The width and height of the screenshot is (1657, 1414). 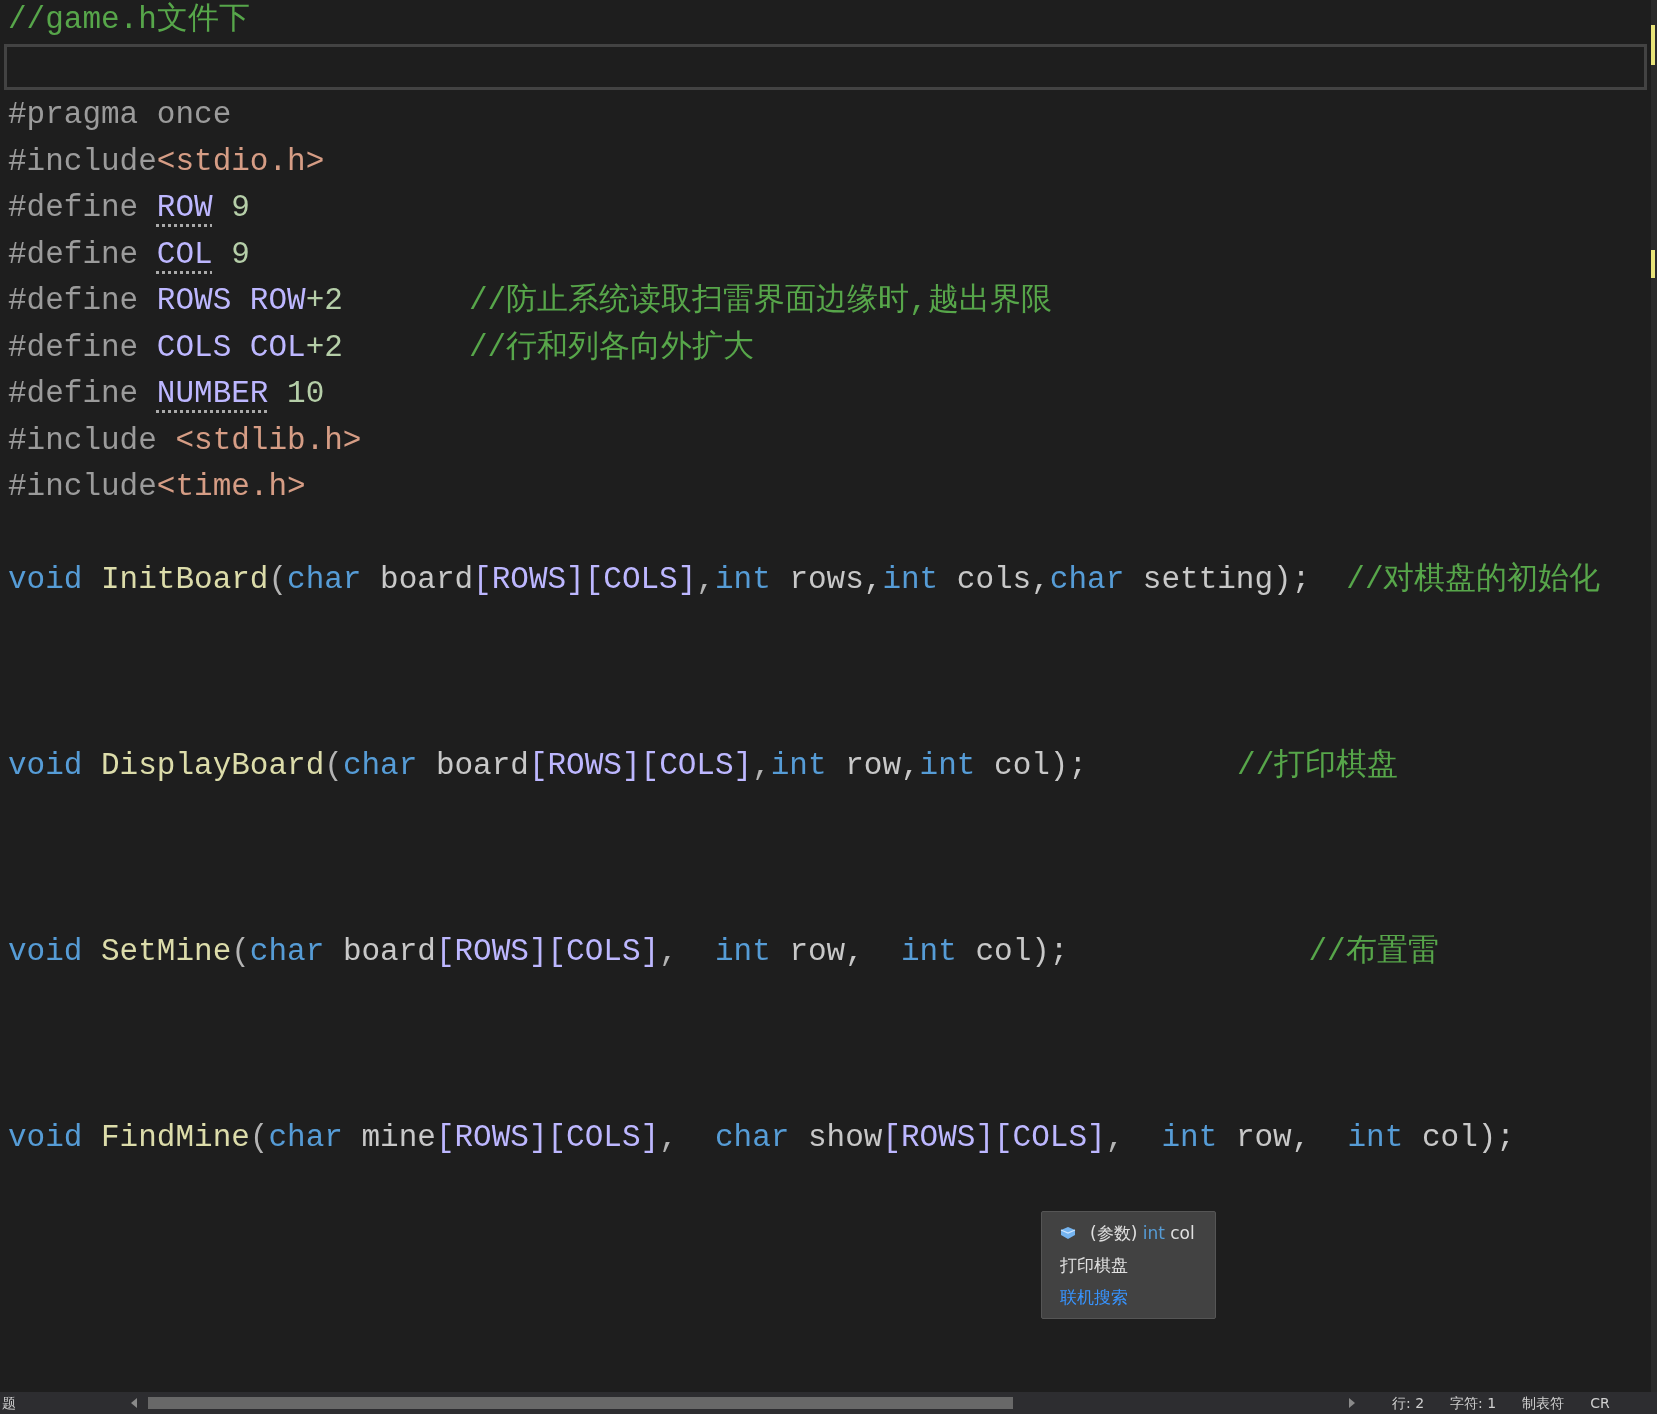 What do you see at coordinates (703, 766) in the screenshot?
I see `code-line: void DisplayBoard(char board[ROWS][COLS],int row,int col); //打印棋盘` at bounding box center [703, 766].